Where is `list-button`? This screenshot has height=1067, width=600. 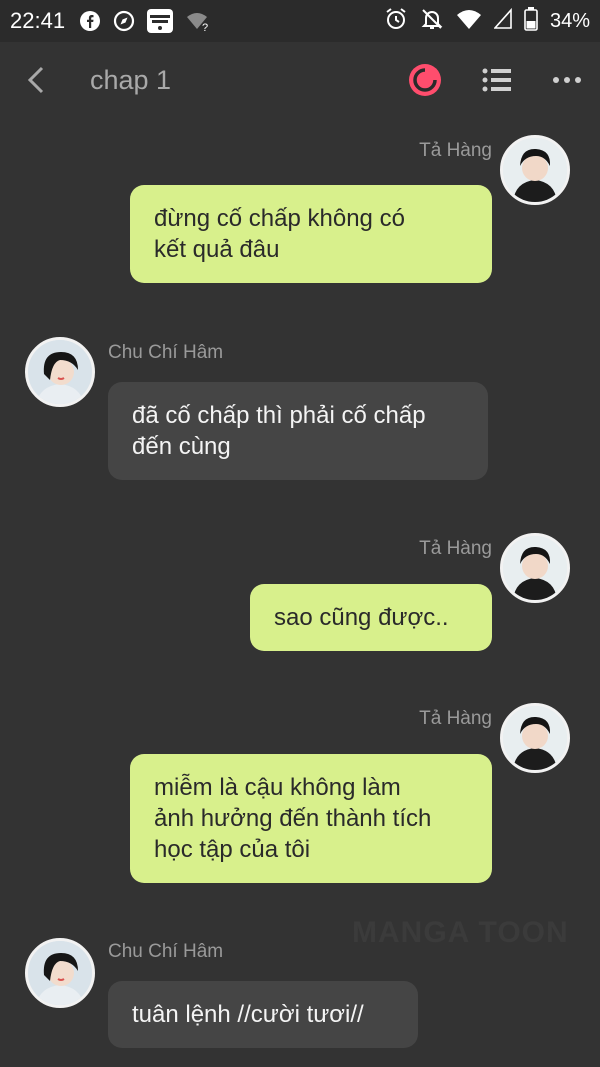
list-button is located at coordinates (497, 80).